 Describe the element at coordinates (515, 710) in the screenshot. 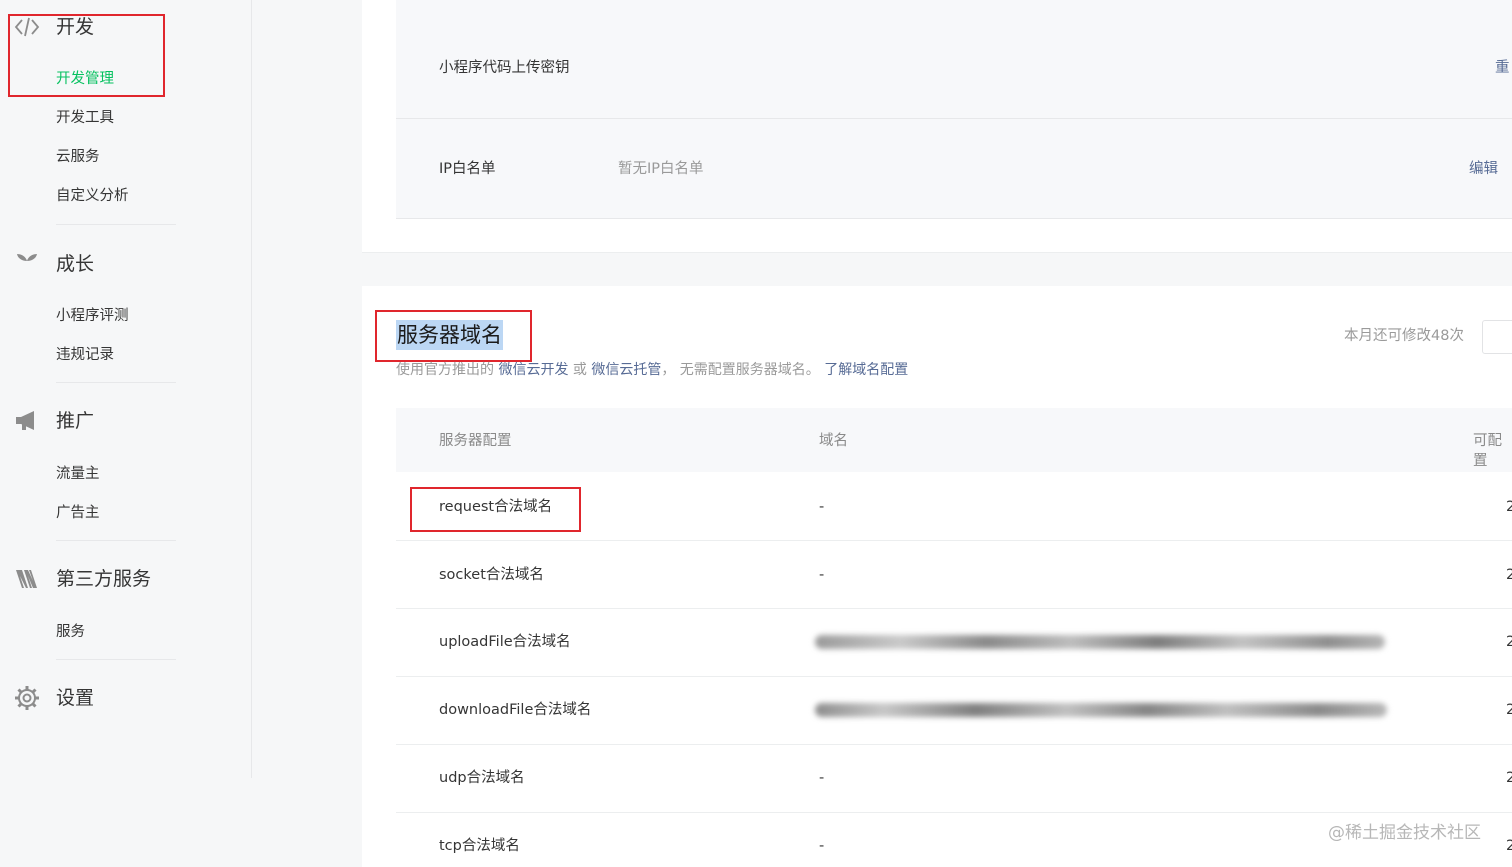

I see `table-row-name: downloadFile合法域名` at that location.